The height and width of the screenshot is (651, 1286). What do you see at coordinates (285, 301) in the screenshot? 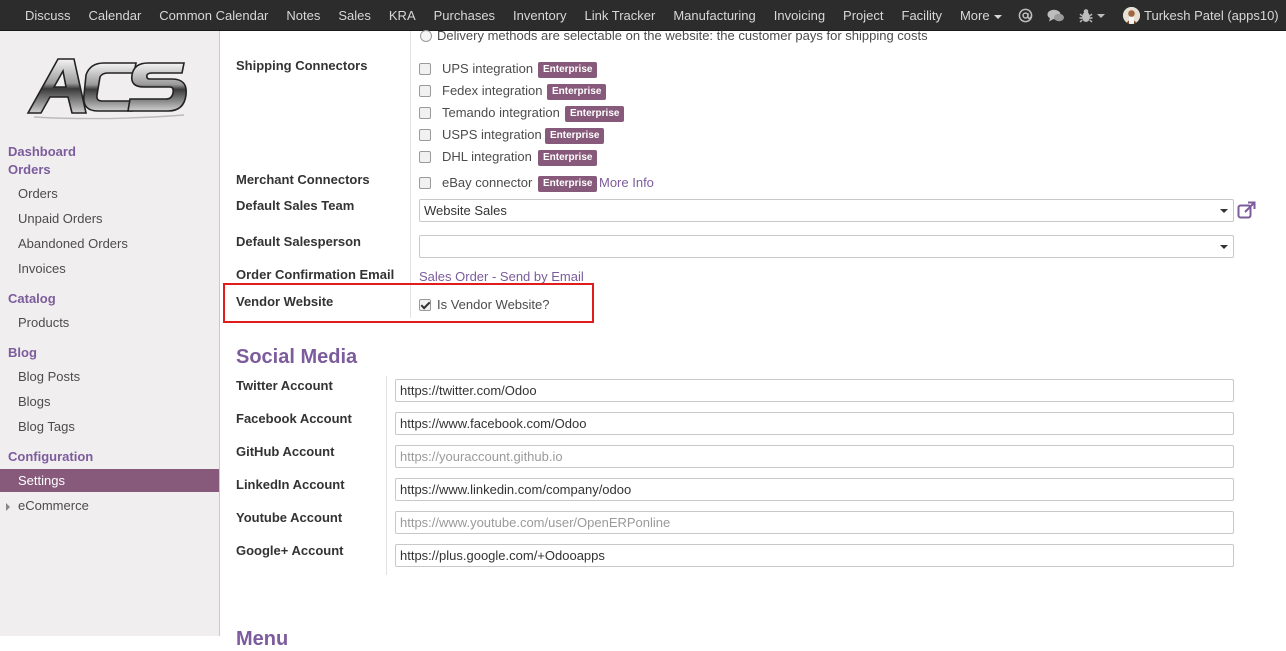
I see `vendor-website-label: Vendor Website` at bounding box center [285, 301].